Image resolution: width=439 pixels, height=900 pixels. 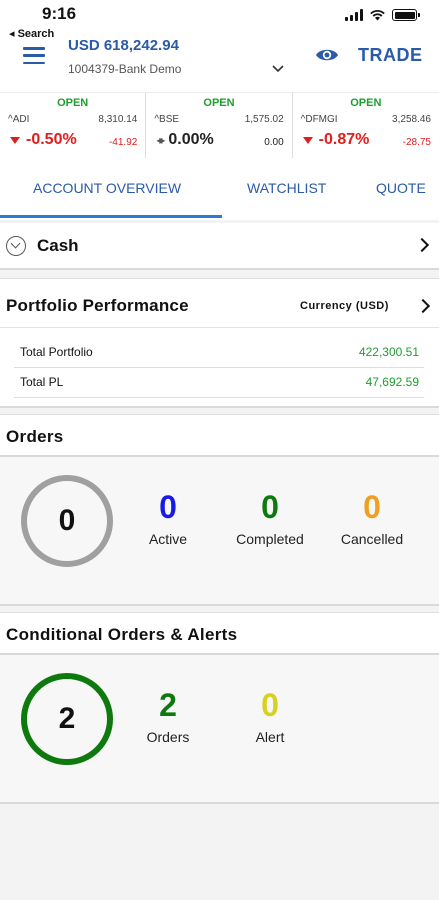 What do you see at coordinates (59, 13) in the screenshot?
I see `status-time: 9:16` at bounding box center [59, 13].